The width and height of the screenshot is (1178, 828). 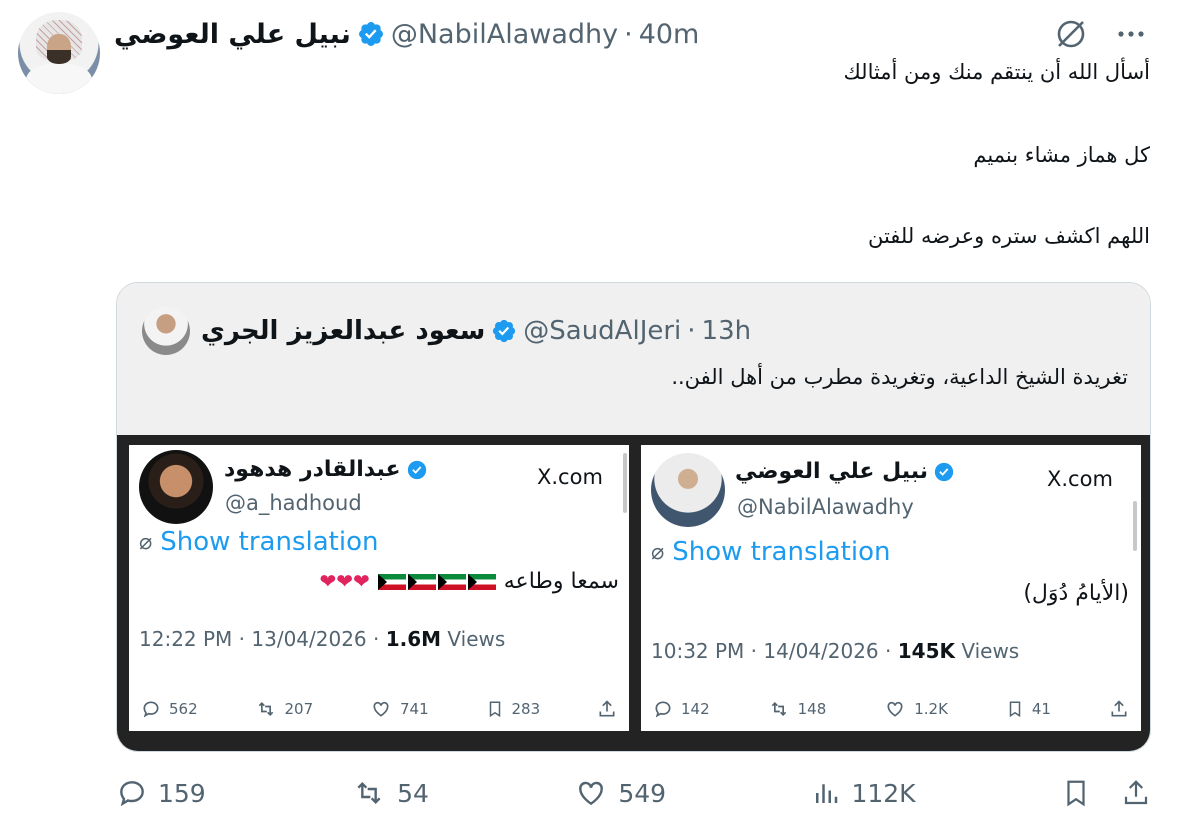 What do you see at coordinates (1028, 709) in the screenshot?
I see `panel-bookmark: 41` at bounding box center [1028, 709].